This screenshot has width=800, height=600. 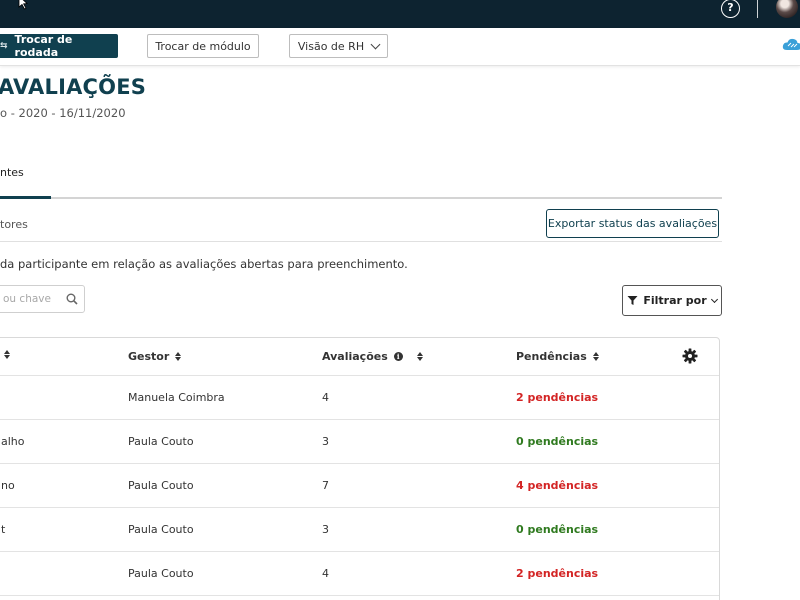 What do you see at coordinates (149, 356) in the screenshot?
I see `column-header-manager-label: Gestor` at bounding box center [149, 356].